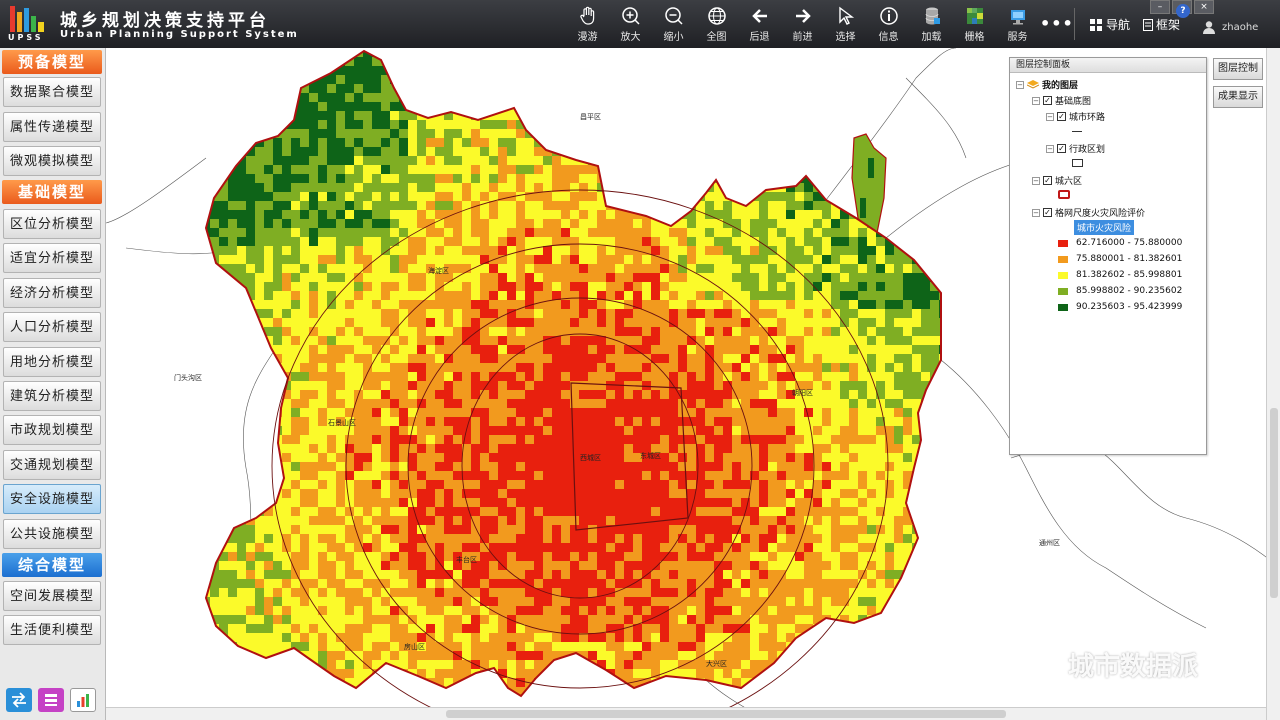  Describe the element at coordinates (1057, 23) in the screenshot. I see `more-button: •••` at that location.